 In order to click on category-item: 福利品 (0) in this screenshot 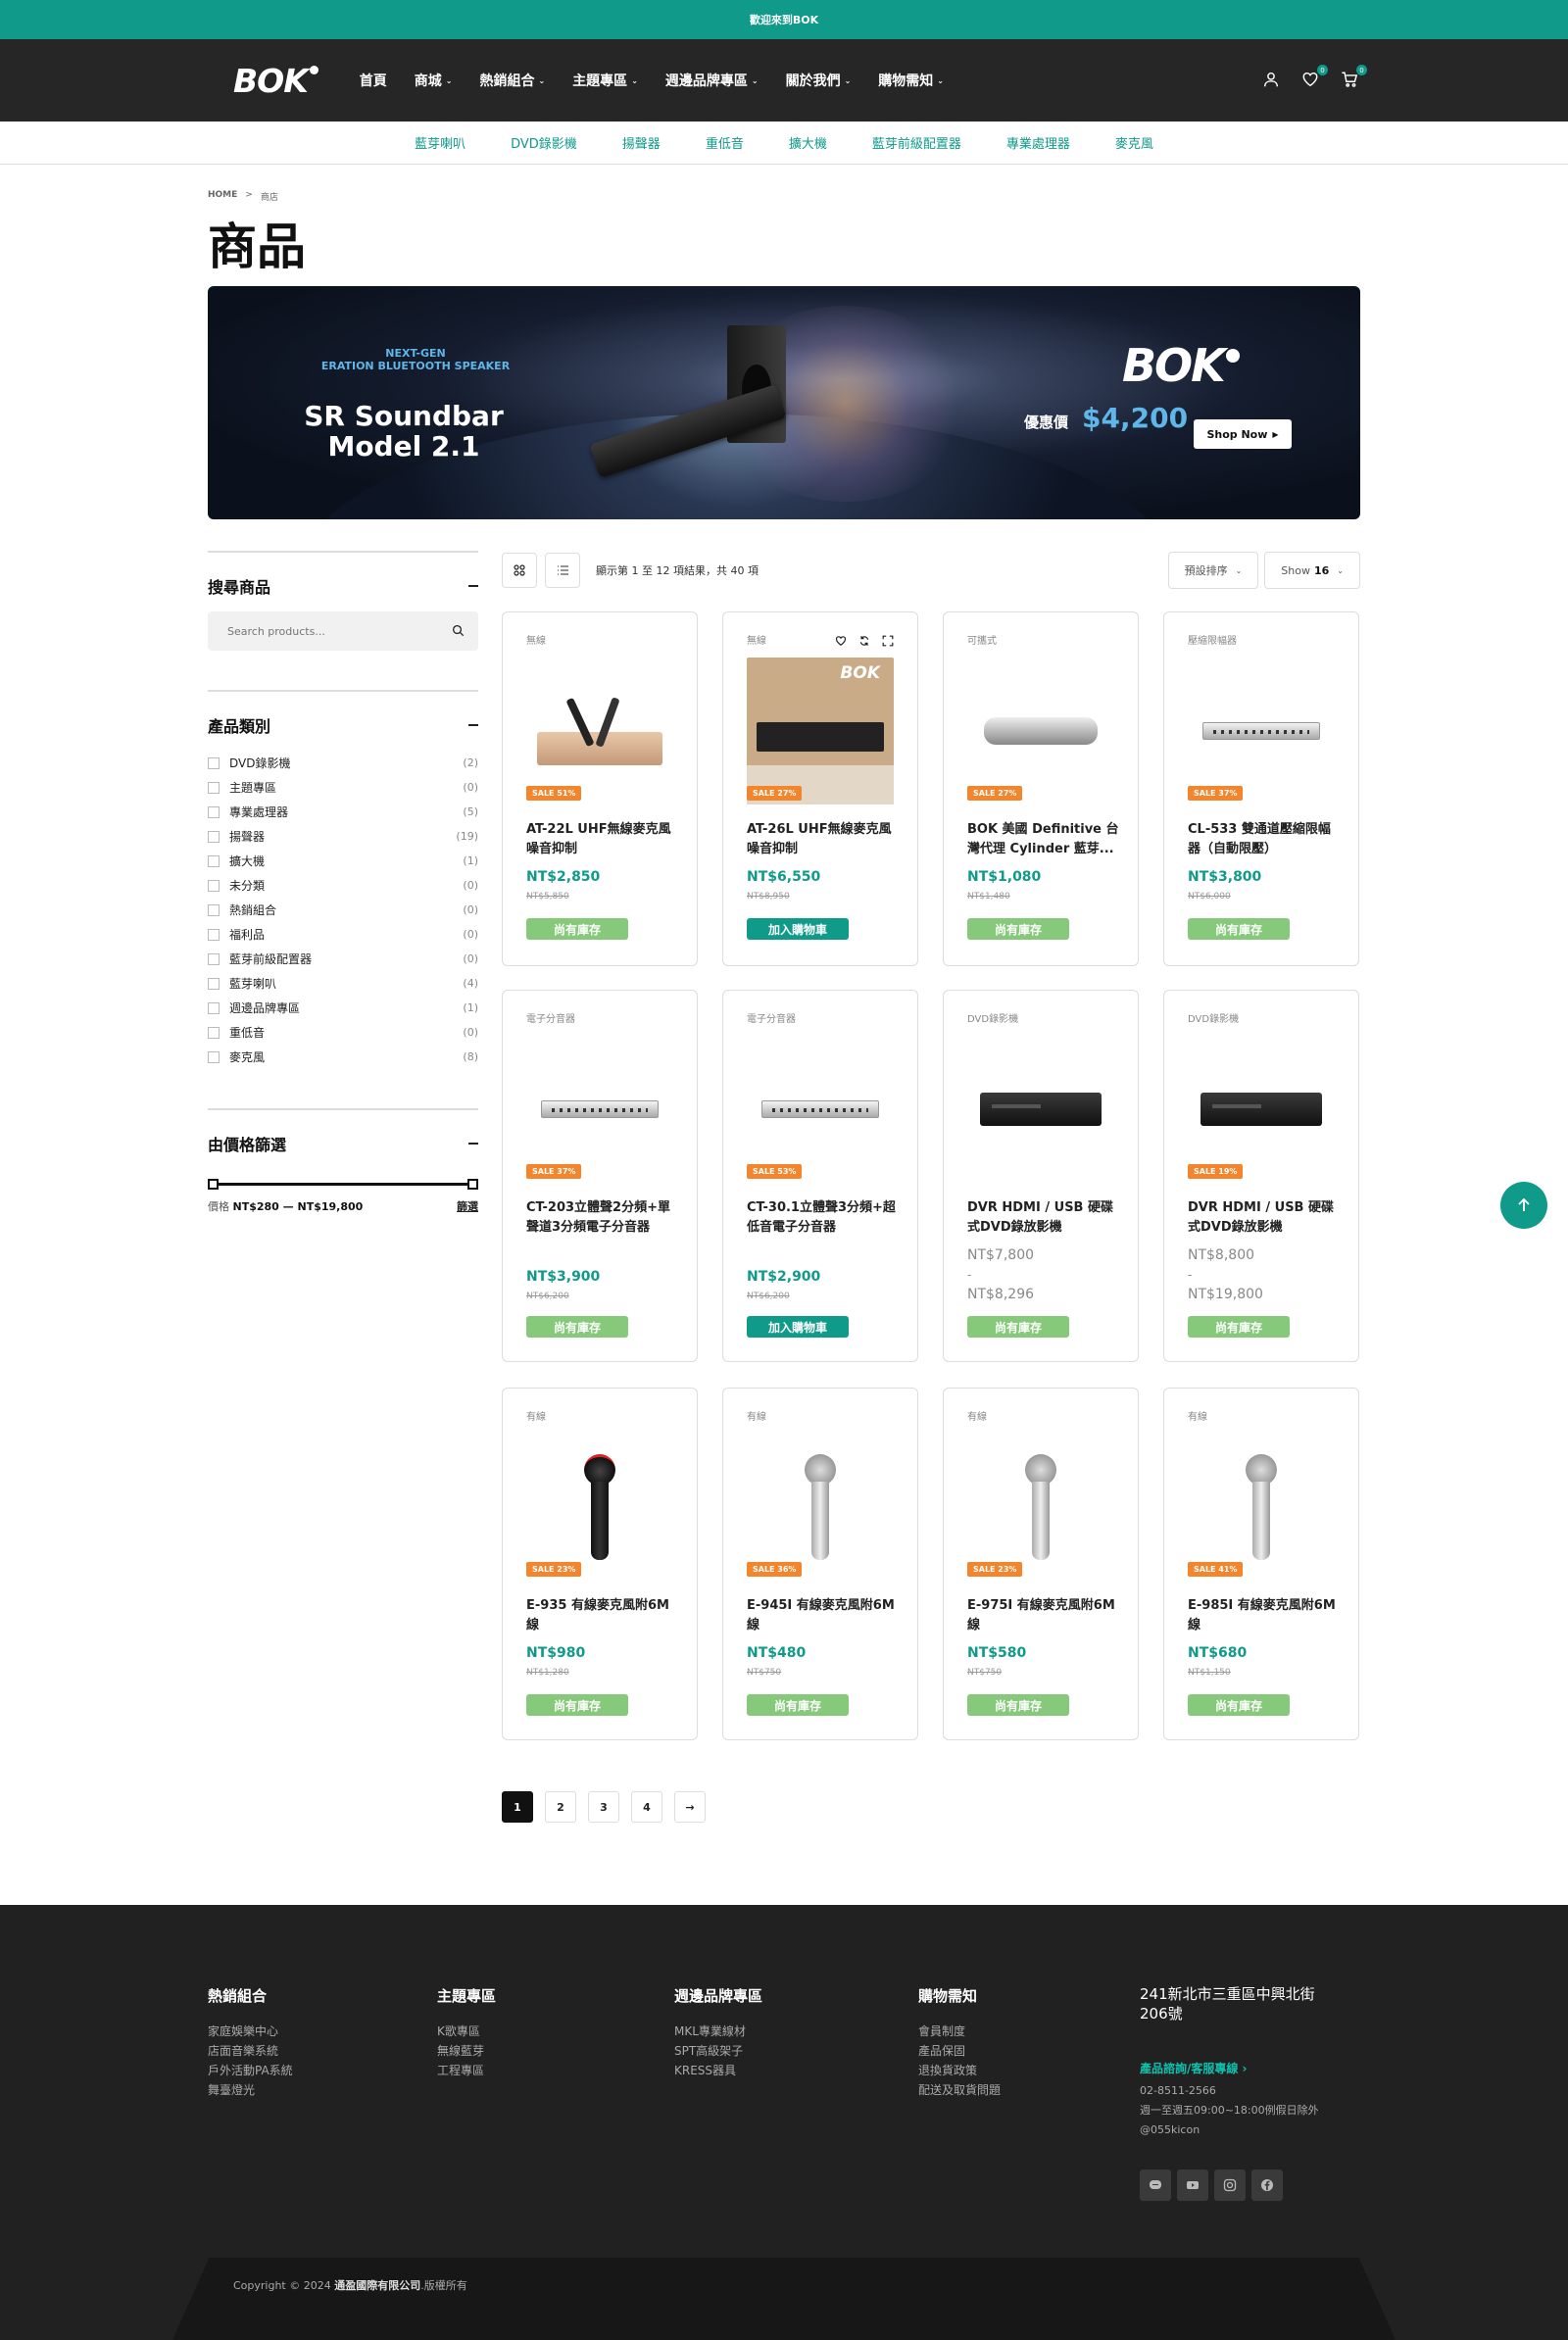, I will do `click(343, 934)`.